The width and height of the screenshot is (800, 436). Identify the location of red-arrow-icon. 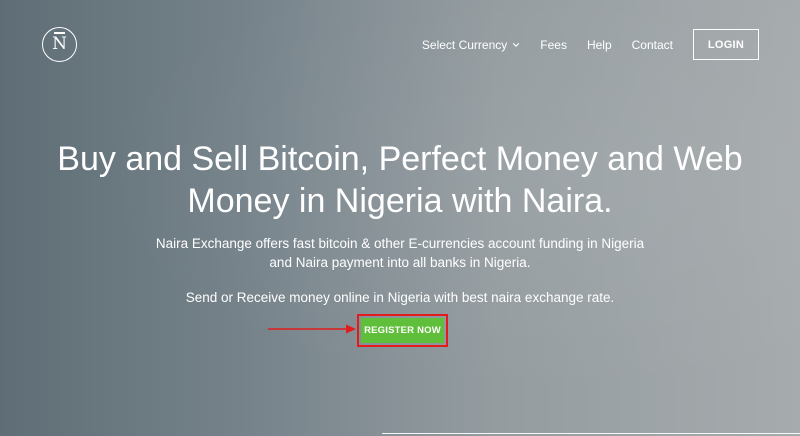
(312, 329).